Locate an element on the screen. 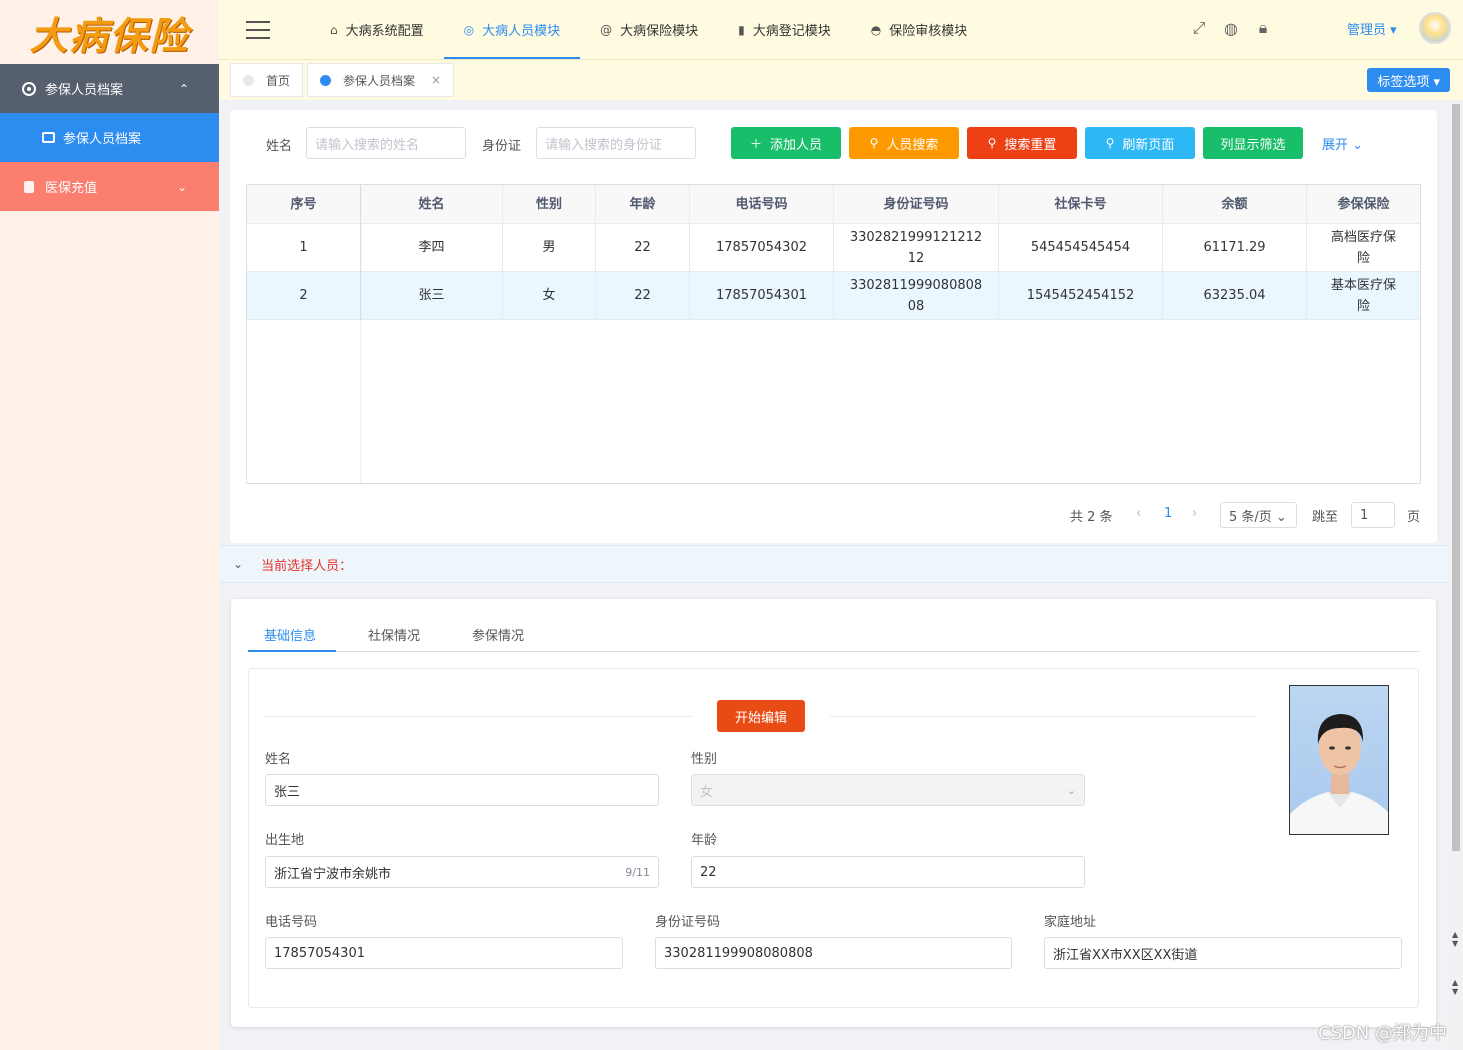 The height and width of the screenshot is (1050, 1463). tag-options-button: 标签选项 ▾ is located at coordinates (1408, 80).